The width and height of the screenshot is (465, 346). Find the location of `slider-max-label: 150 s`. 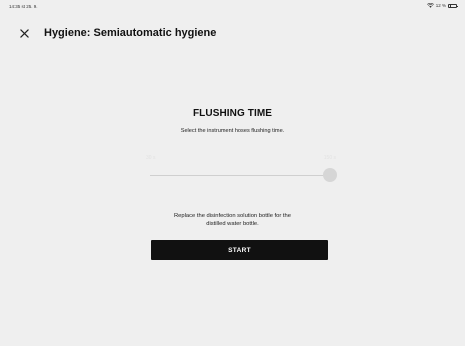

slider-max-label: 150 s is located at coordinates (329, 158).